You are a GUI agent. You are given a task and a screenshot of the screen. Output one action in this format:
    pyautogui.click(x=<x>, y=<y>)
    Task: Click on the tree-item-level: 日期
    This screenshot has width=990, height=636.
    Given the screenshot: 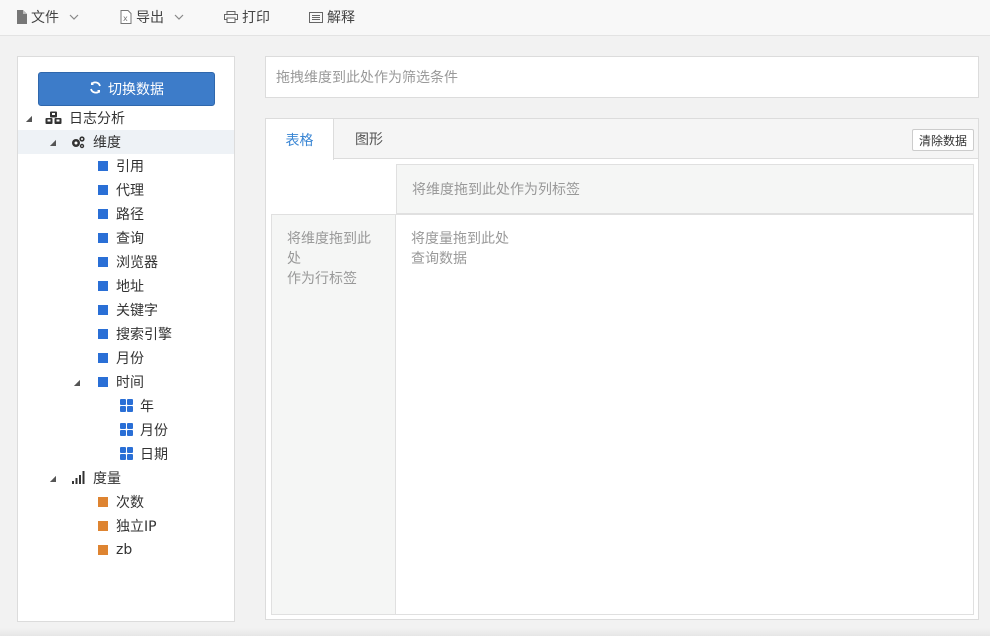 What is the action you would take?
    pyautogui.click(x=126, y=454)
    